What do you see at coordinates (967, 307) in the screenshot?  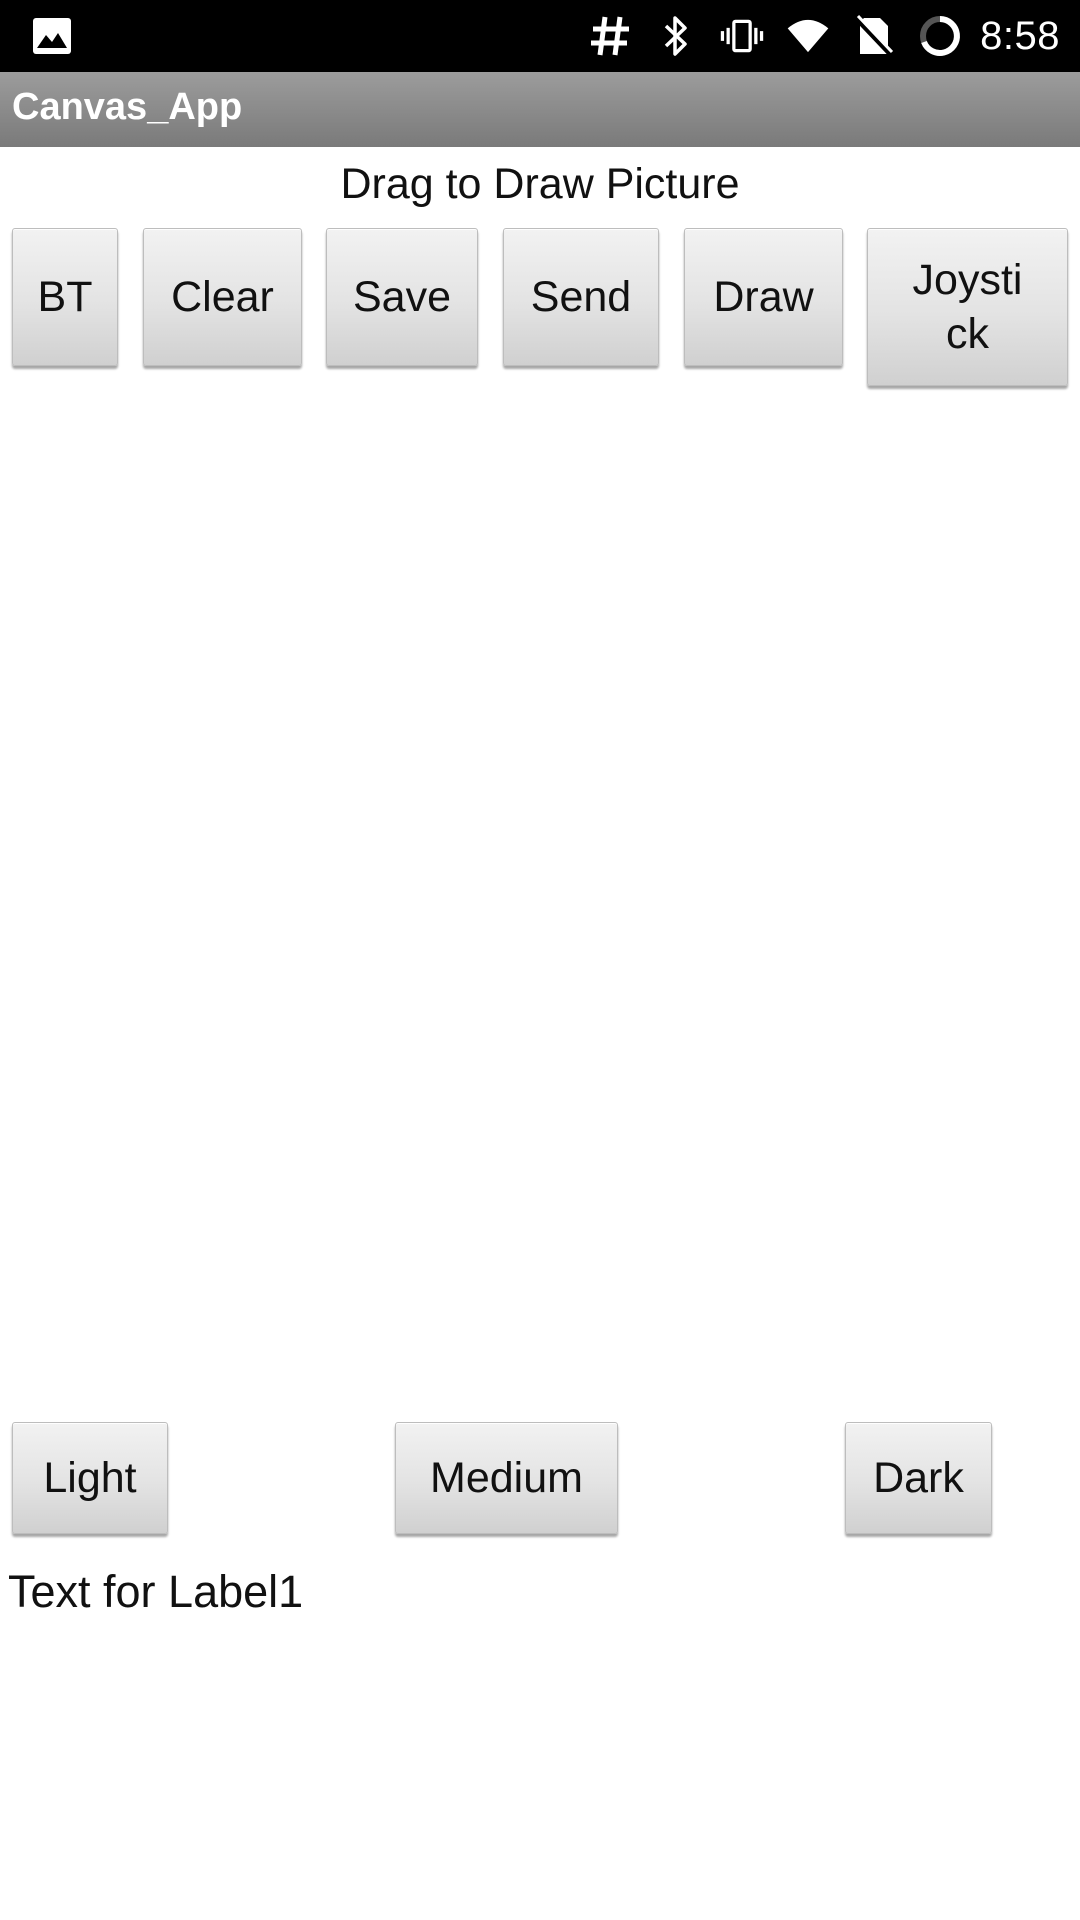 I see `joystick-button: Joysti ck` at bounding box center [967, 307].